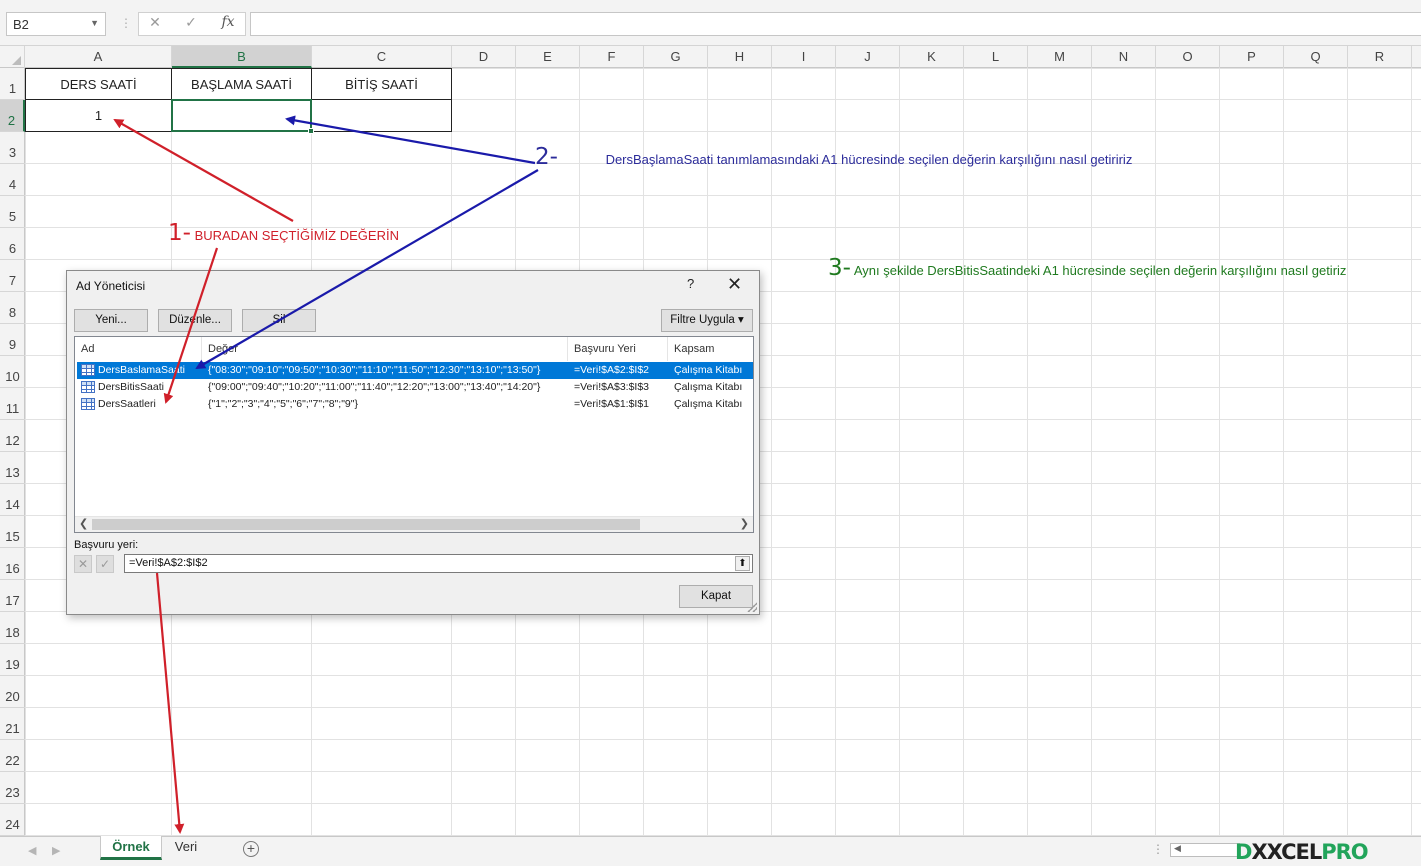 Image resolution: width=1421 pixels, height=866 pixels. Describe the element at coordinates (186, 848) in the screenshot. I see `tab-veri: Veri` at that location.